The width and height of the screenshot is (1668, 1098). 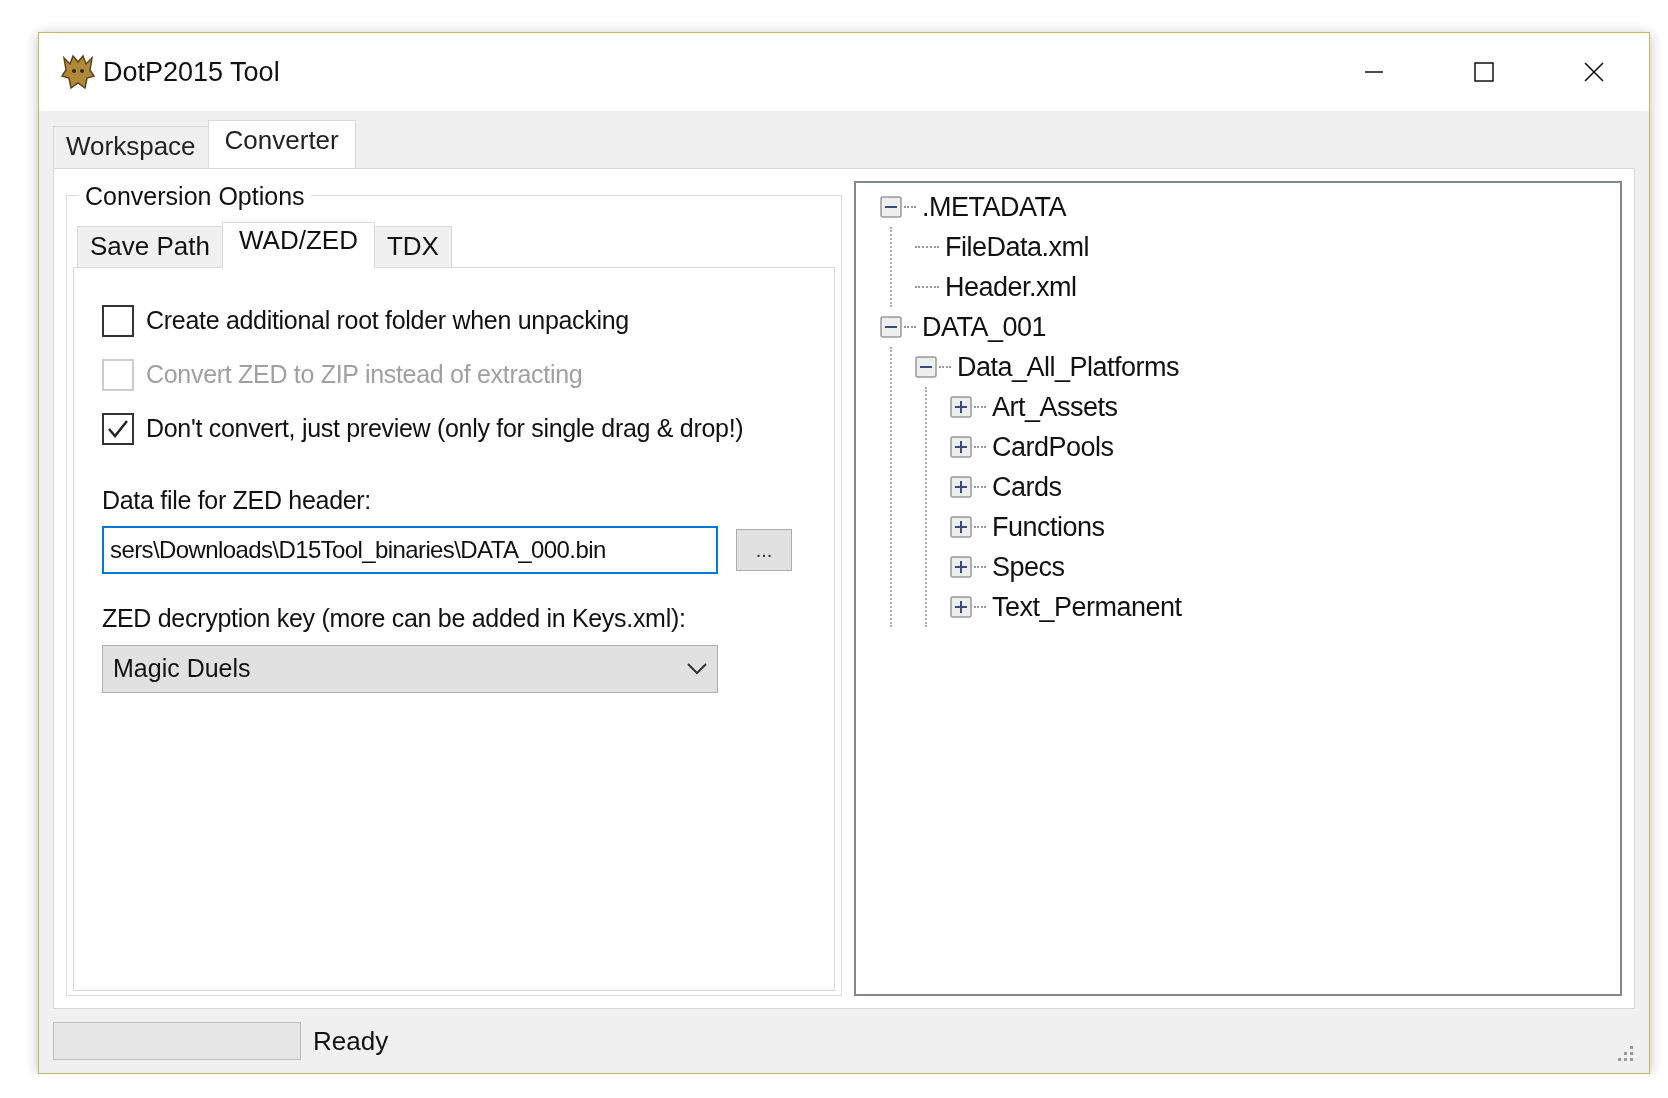 What do you see at coordinates (410, 669) in the screenshot?
I see `key-dropdown: Magic Duels` at bounding box center [410, 669].